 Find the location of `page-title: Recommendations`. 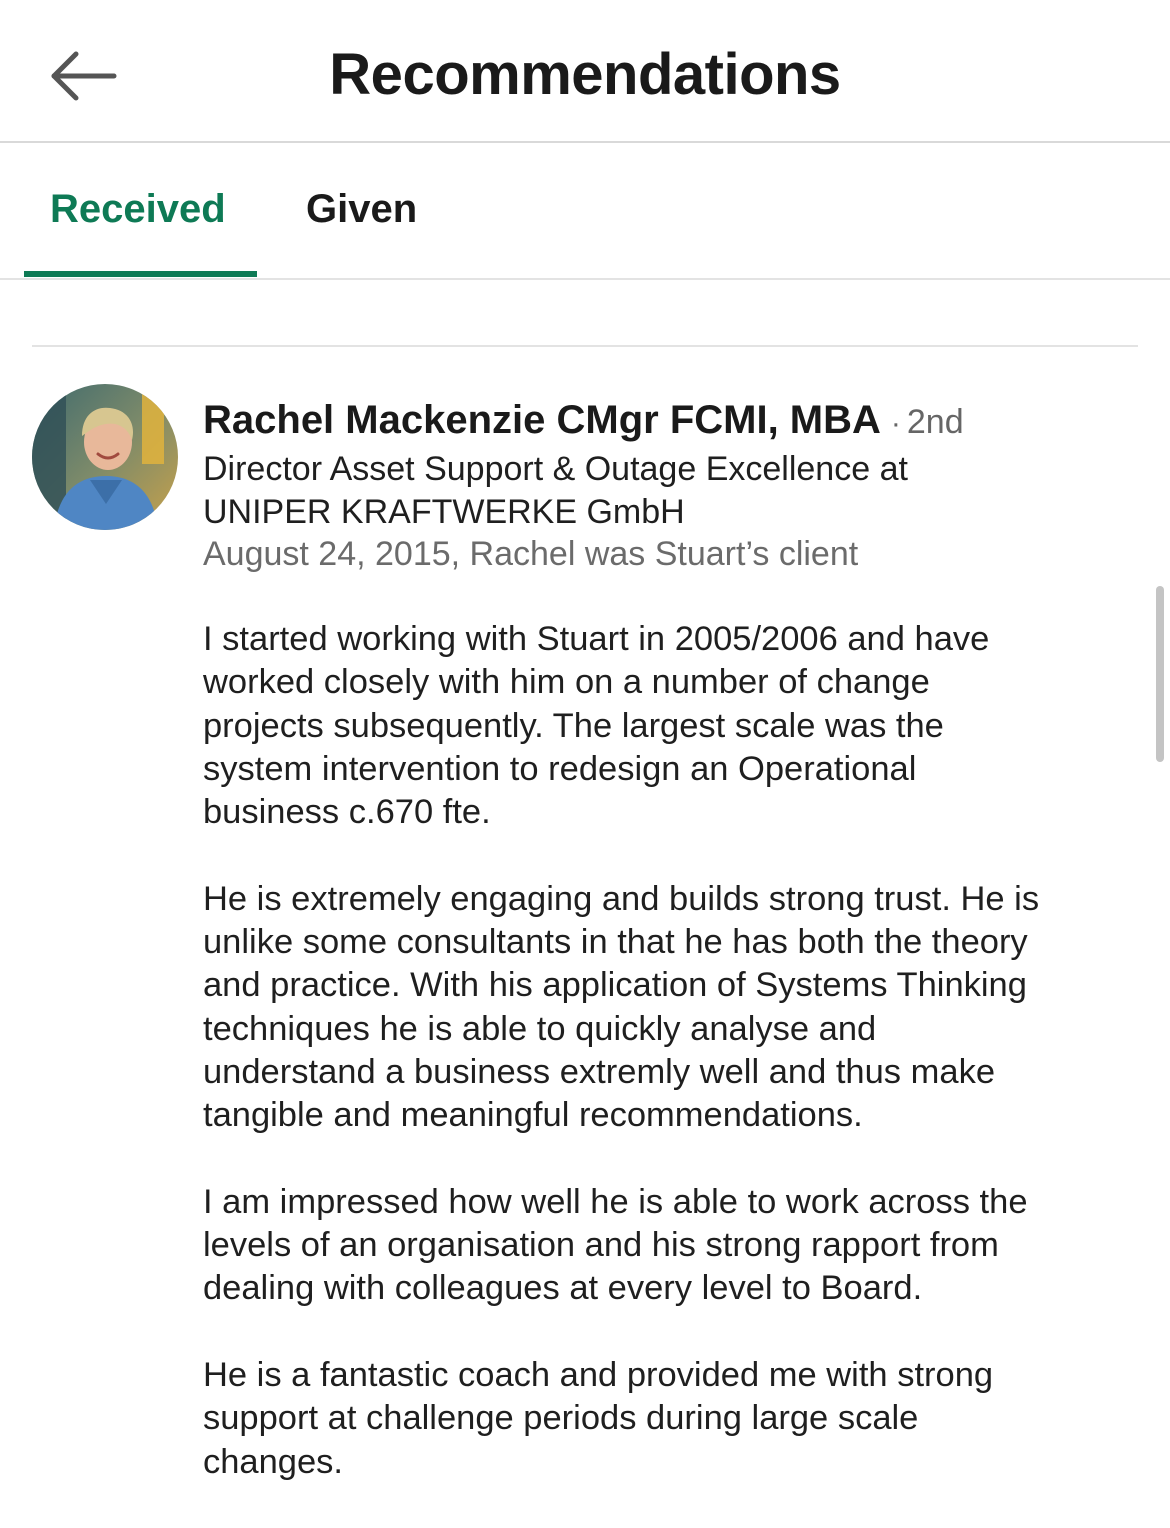

page-title: Recommendations is located at coordinates (585, 74).